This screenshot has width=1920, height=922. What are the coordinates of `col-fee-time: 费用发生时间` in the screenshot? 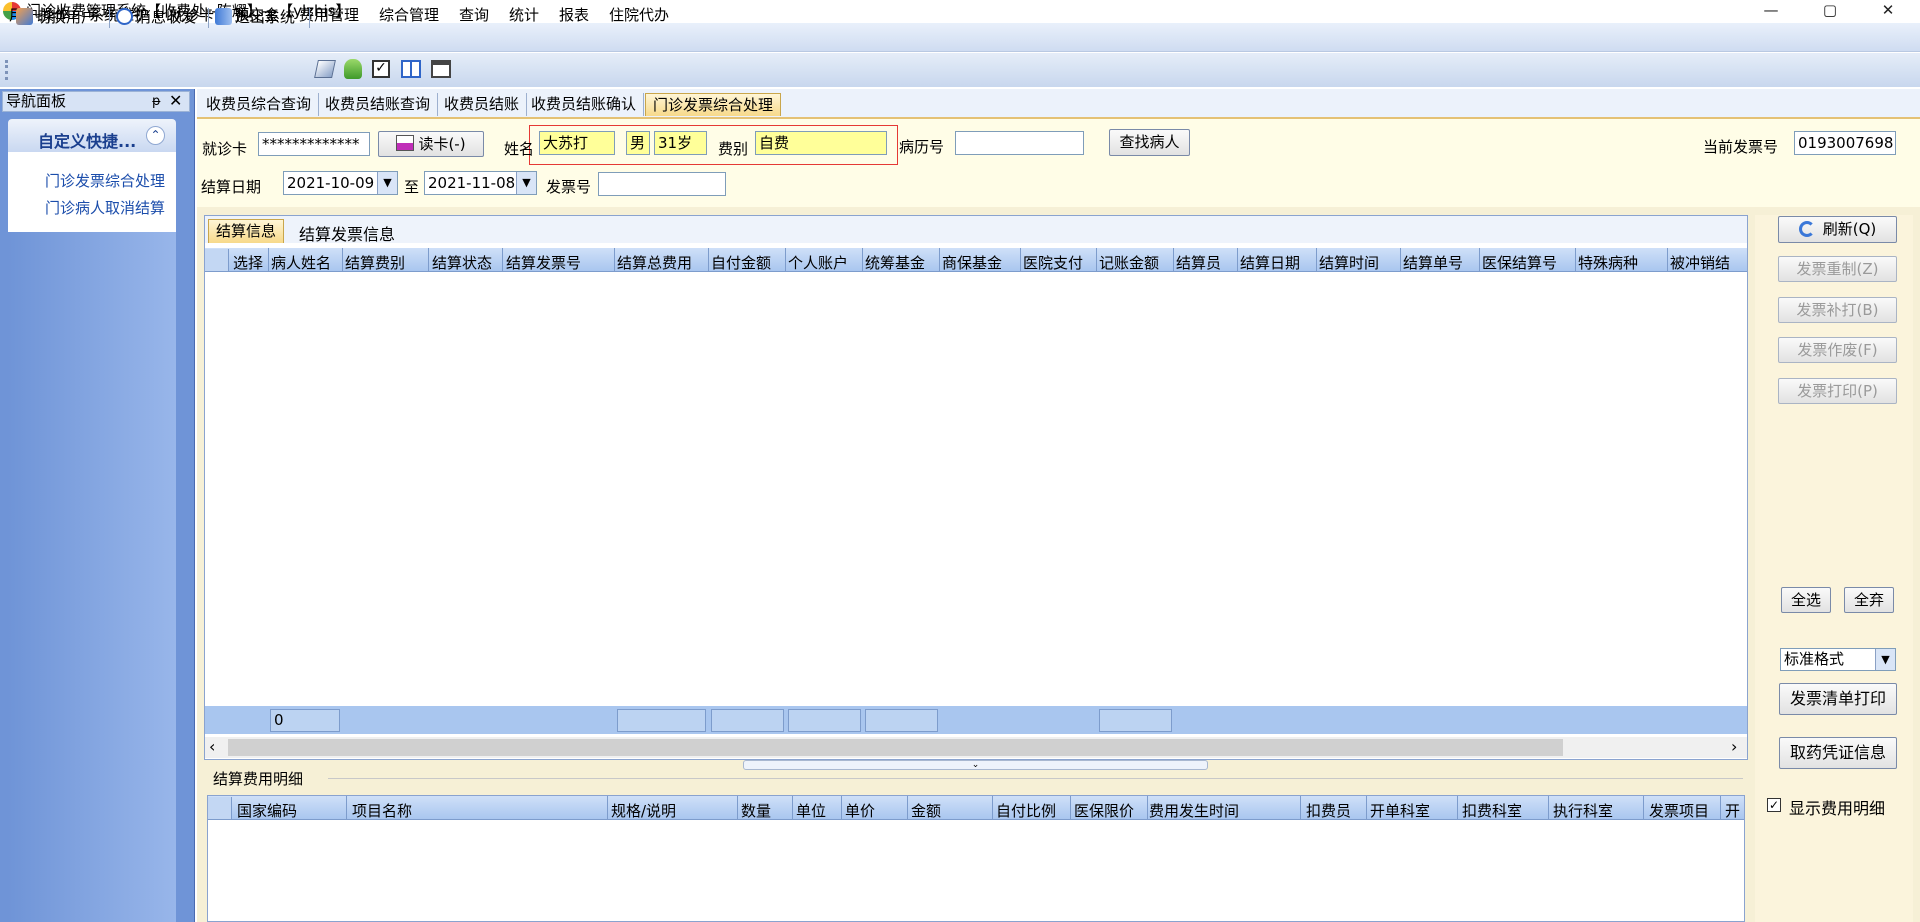 It's located at (1194, 810).